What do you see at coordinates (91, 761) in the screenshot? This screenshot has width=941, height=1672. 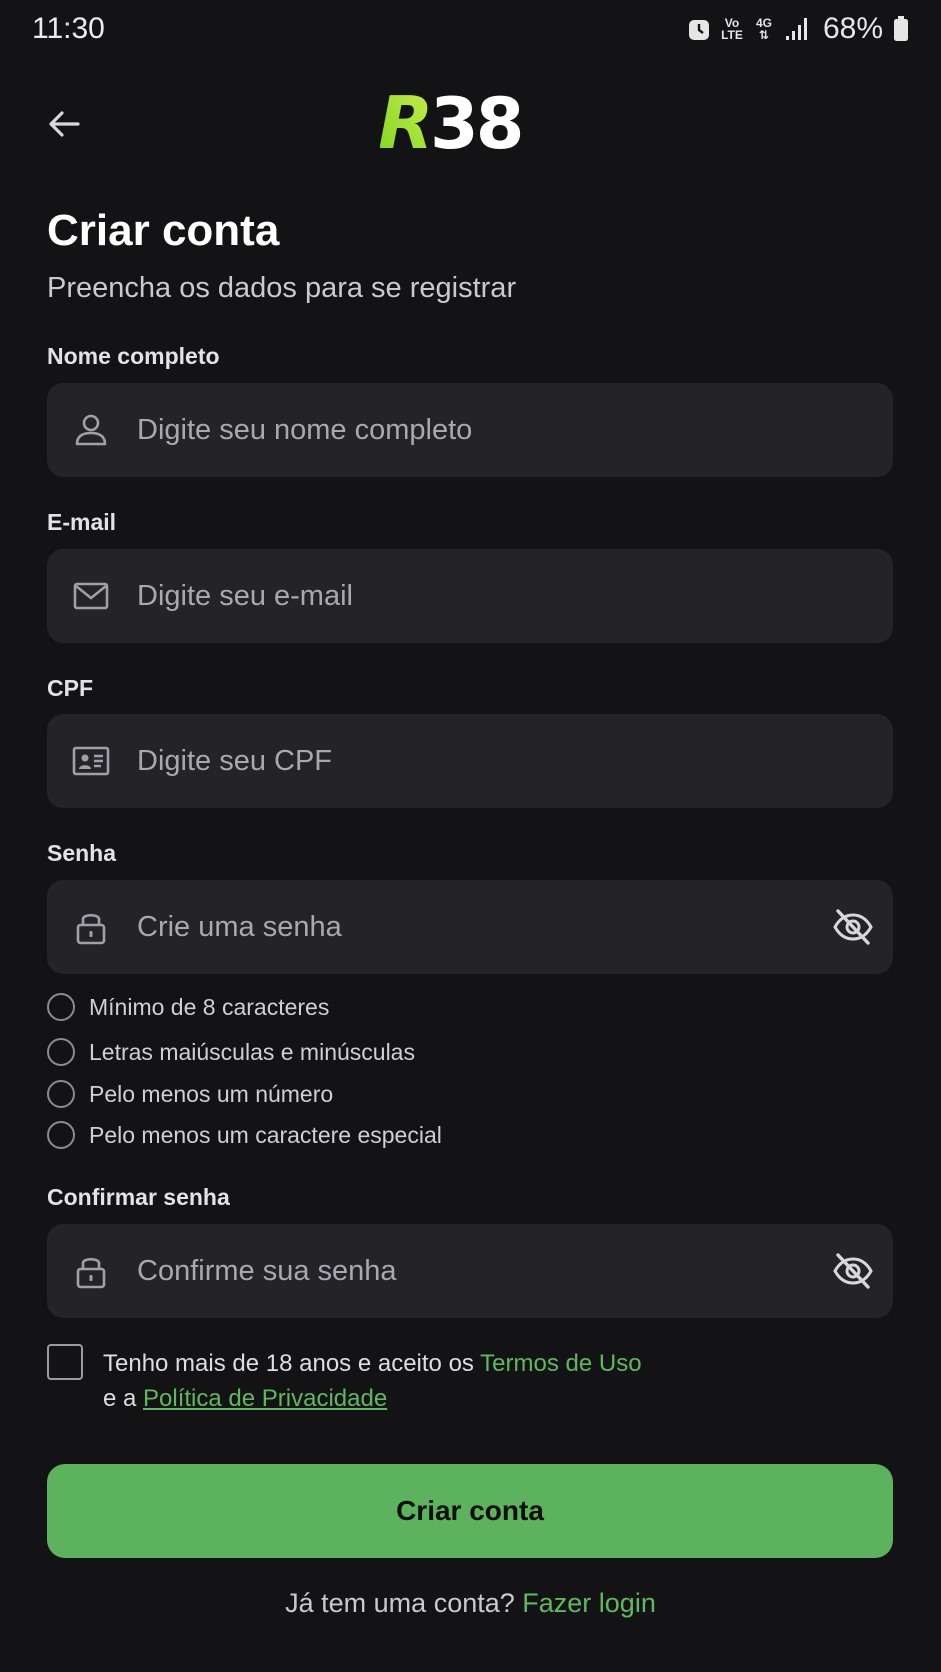 I see `id-card-icon` at bounding box center [91, 761].